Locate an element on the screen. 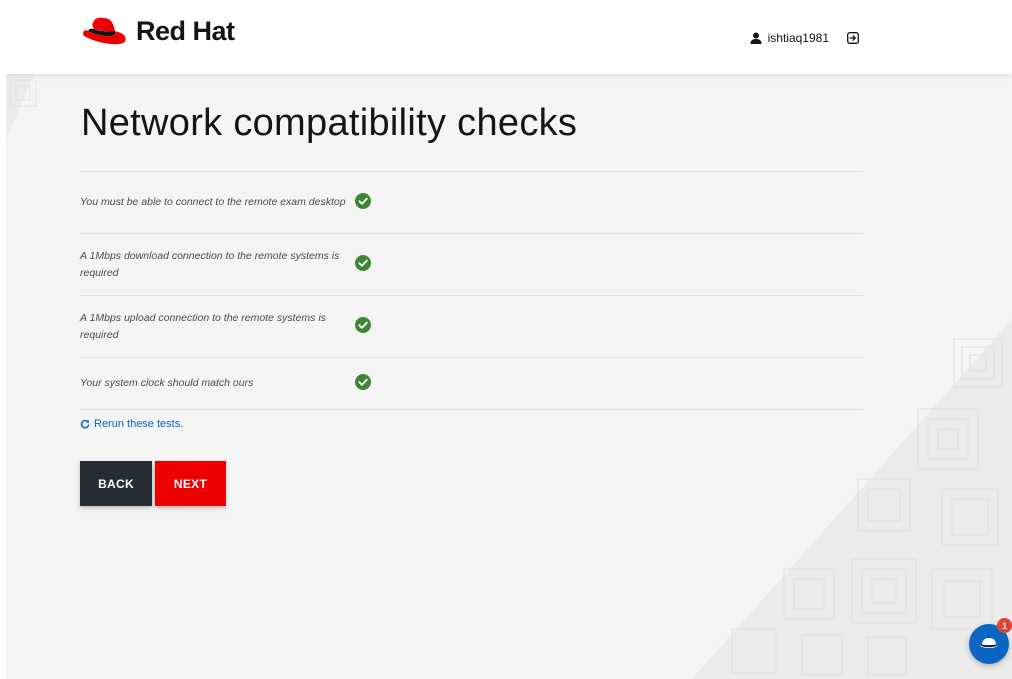 The width and height of the screenshot is (1012, 679). logo-text: Red Hat is located at coordinates (185, 31).